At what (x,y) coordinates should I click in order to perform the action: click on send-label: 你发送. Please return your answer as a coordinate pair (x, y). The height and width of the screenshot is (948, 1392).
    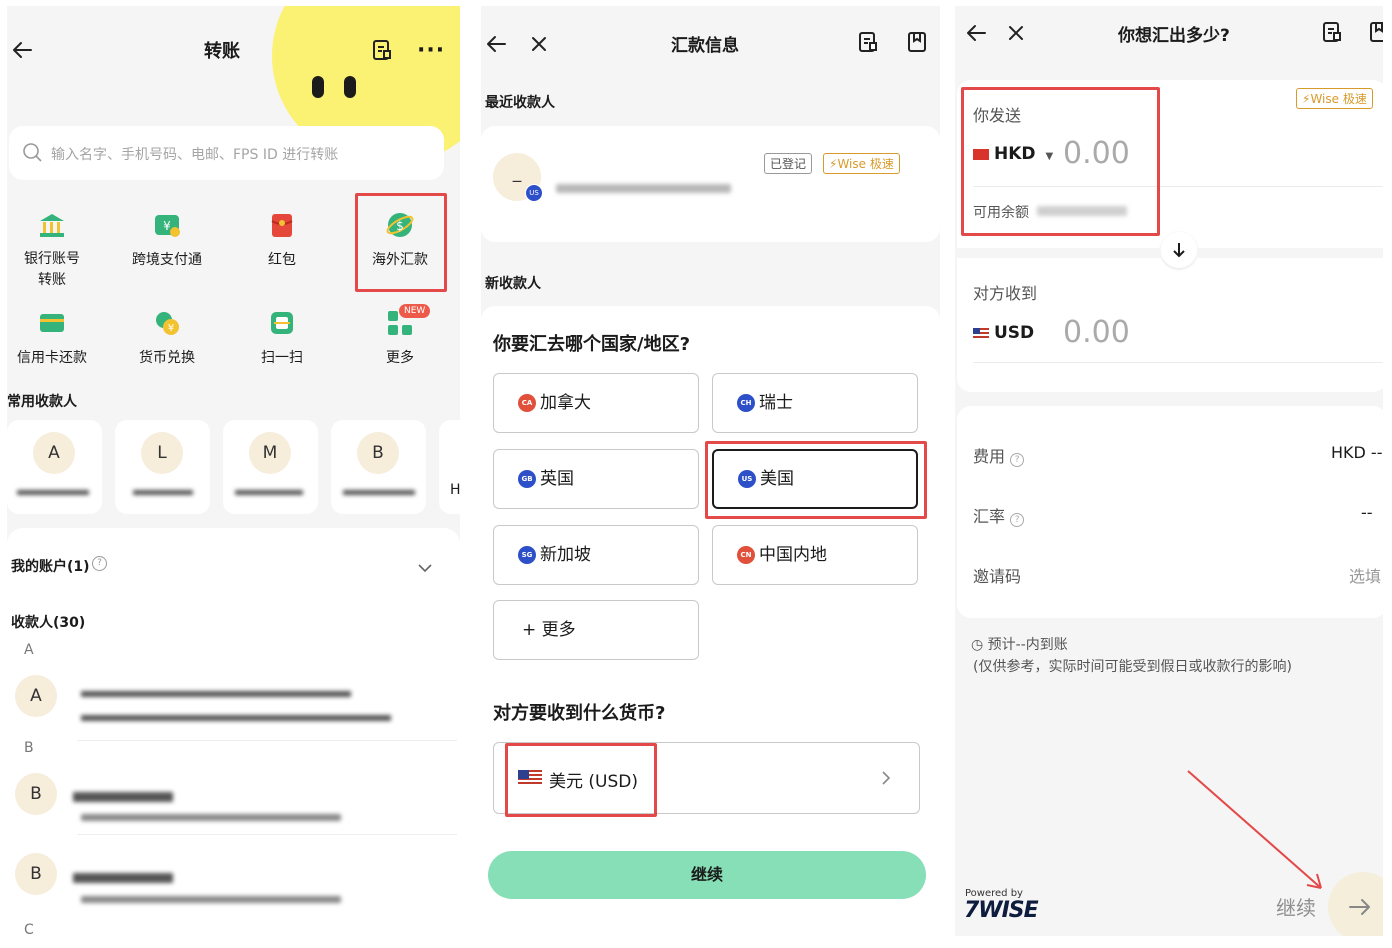
    Looking at the image, I should click on (997, 115).